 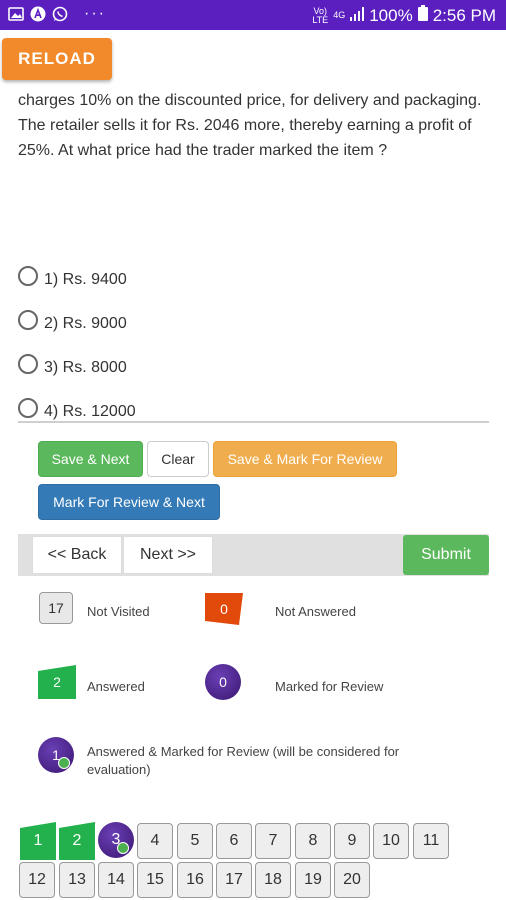 What do you see at coordinates (85, 279) in the screenshot?
I see `option-label: 1) Rs. 9400` at bounding box center [85, 279].